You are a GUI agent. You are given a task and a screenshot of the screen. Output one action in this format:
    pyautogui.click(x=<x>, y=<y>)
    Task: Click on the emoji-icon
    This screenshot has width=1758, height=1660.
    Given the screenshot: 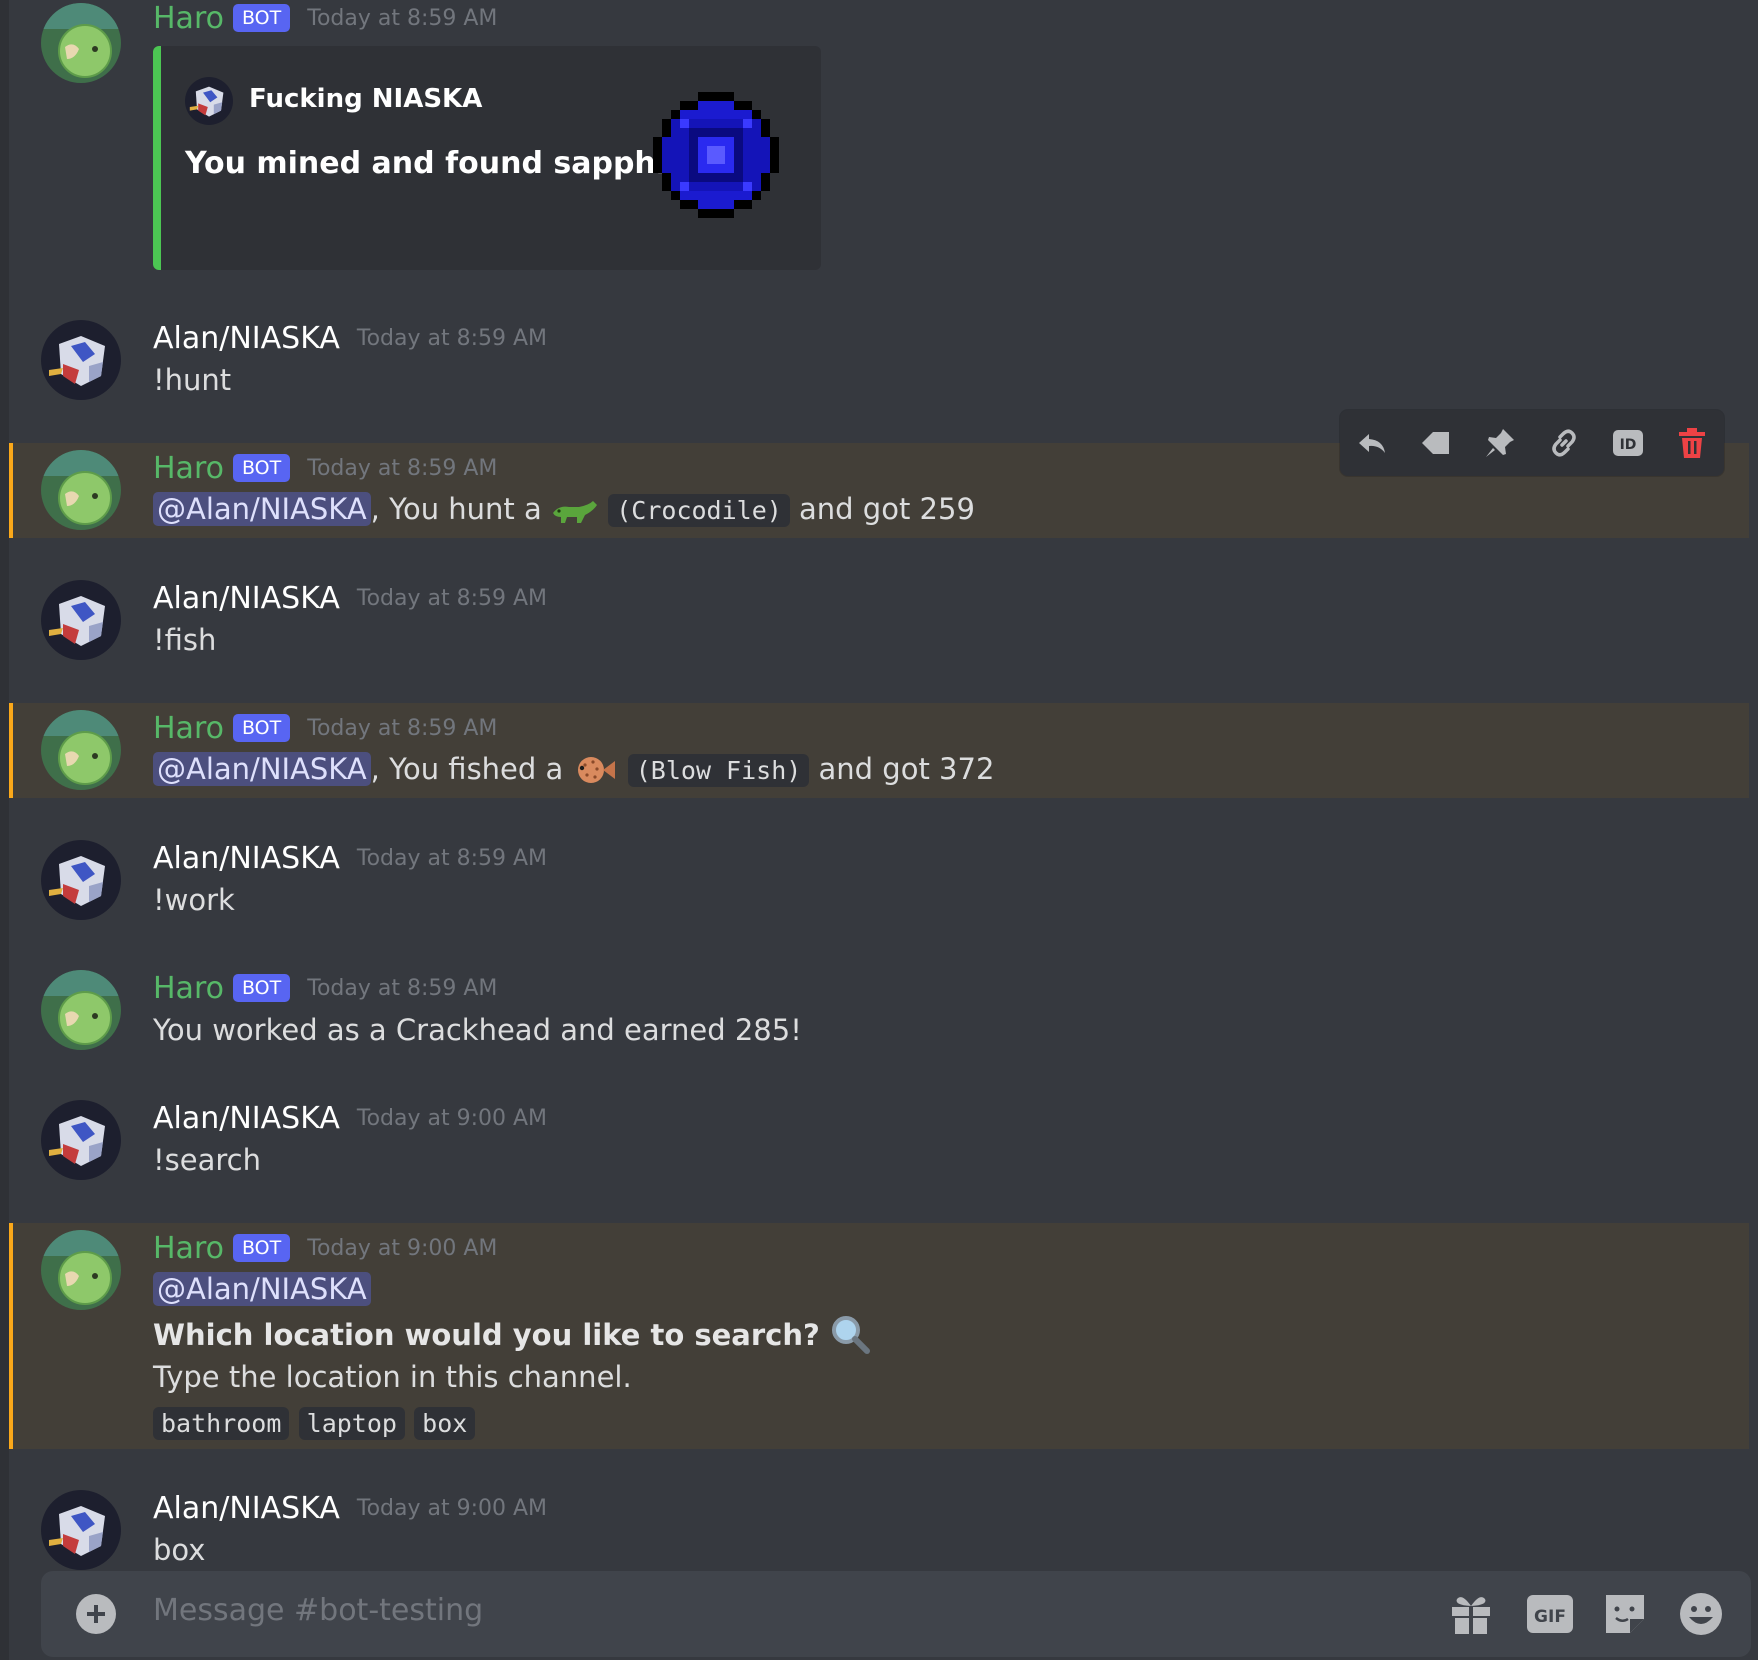 What is the action you would take?
    pyautogui.click(x=1701, y=1614)
    